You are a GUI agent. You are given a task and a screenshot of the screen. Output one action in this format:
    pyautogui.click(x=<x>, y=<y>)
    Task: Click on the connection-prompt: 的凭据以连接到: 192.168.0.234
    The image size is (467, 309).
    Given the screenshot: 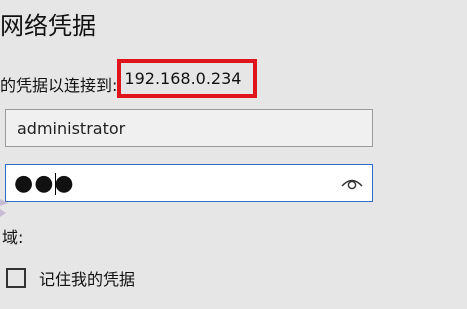 What is the action you would take?
    pyautogui.click(x=129, y=81)
    